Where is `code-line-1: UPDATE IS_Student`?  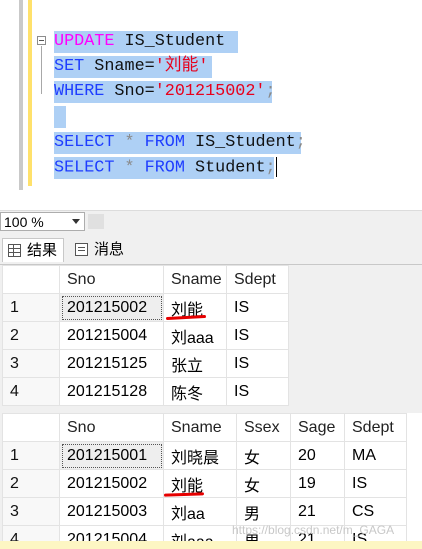 code-line-1: UPDATE IS_Student is located at coordinates (146, 42).